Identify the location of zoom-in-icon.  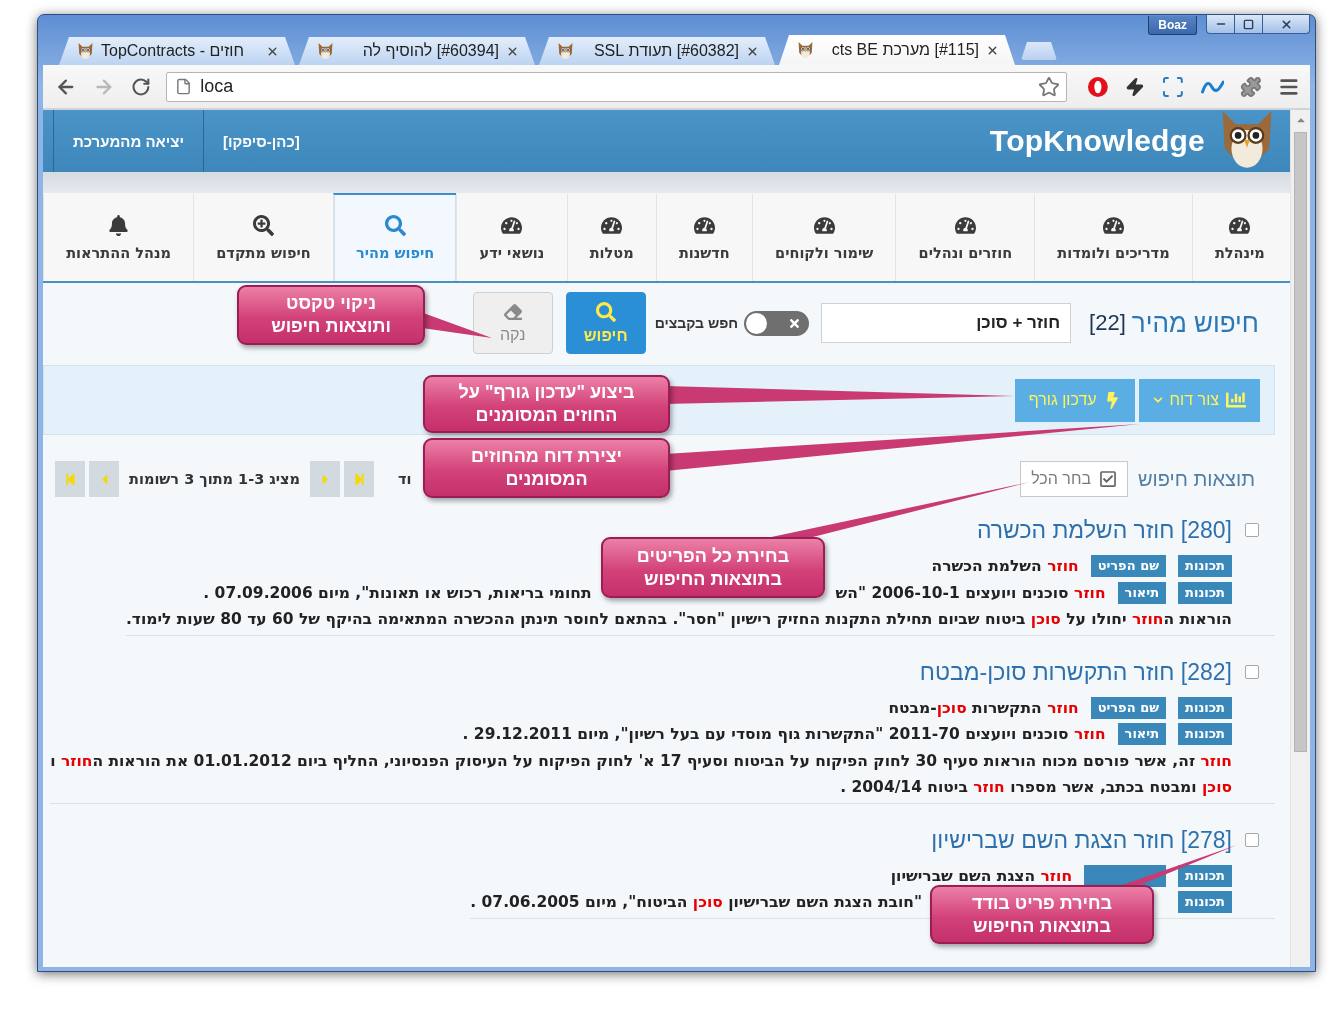
(263, 225).